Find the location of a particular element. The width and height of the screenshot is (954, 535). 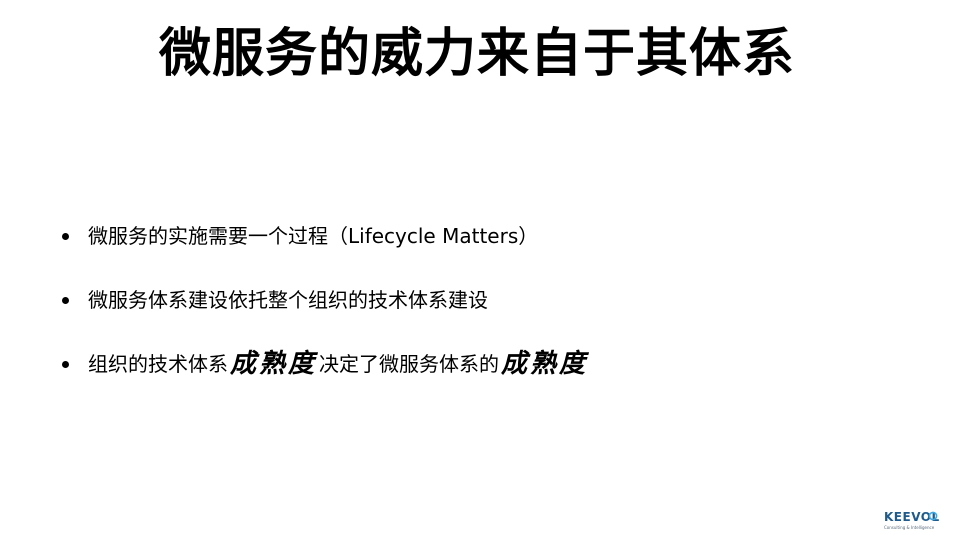

bullet-item: 微服务的实施需要一个过程（Lifecycle Matters） is located at coordinates (326, 236).